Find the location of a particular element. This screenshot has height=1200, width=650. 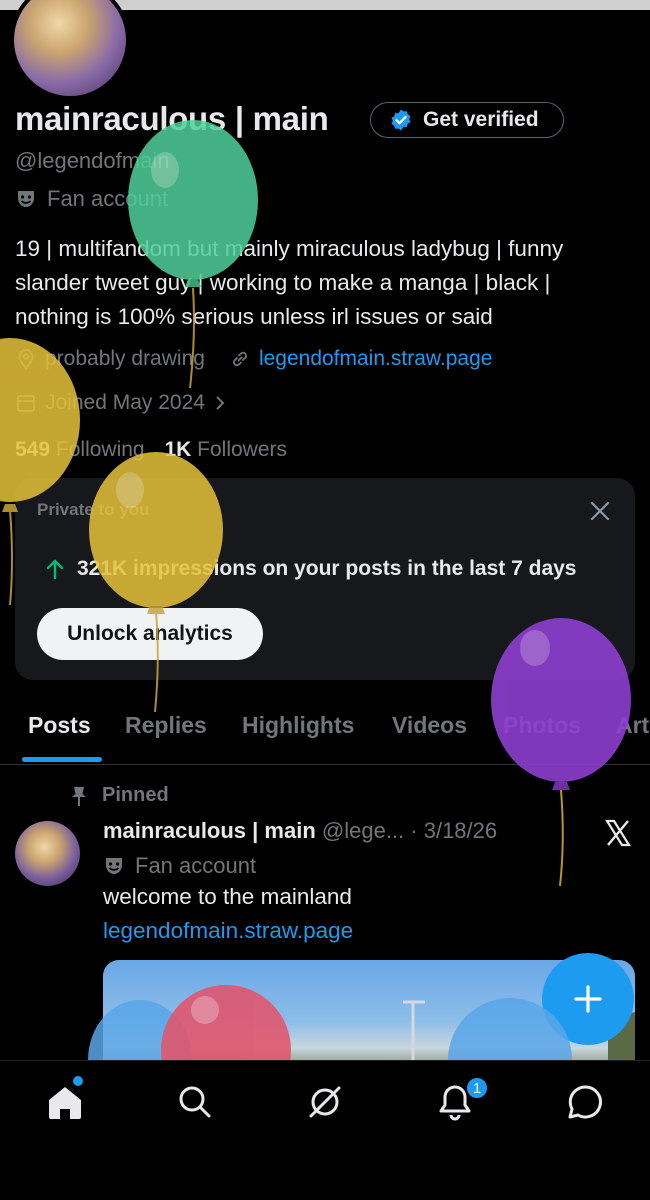

tab-highlights: Highlights is located at coordinates (298, 725).